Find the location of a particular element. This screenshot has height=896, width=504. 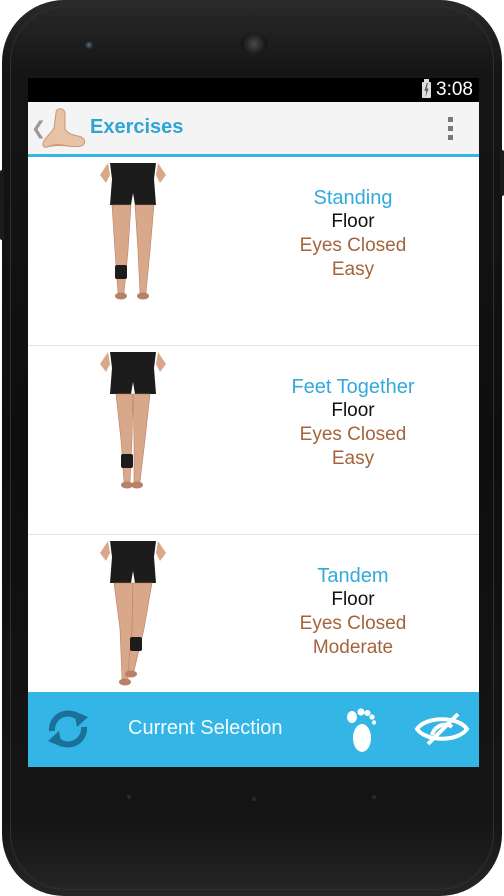

eye-closed-icon is located at coordinates (442, 729).